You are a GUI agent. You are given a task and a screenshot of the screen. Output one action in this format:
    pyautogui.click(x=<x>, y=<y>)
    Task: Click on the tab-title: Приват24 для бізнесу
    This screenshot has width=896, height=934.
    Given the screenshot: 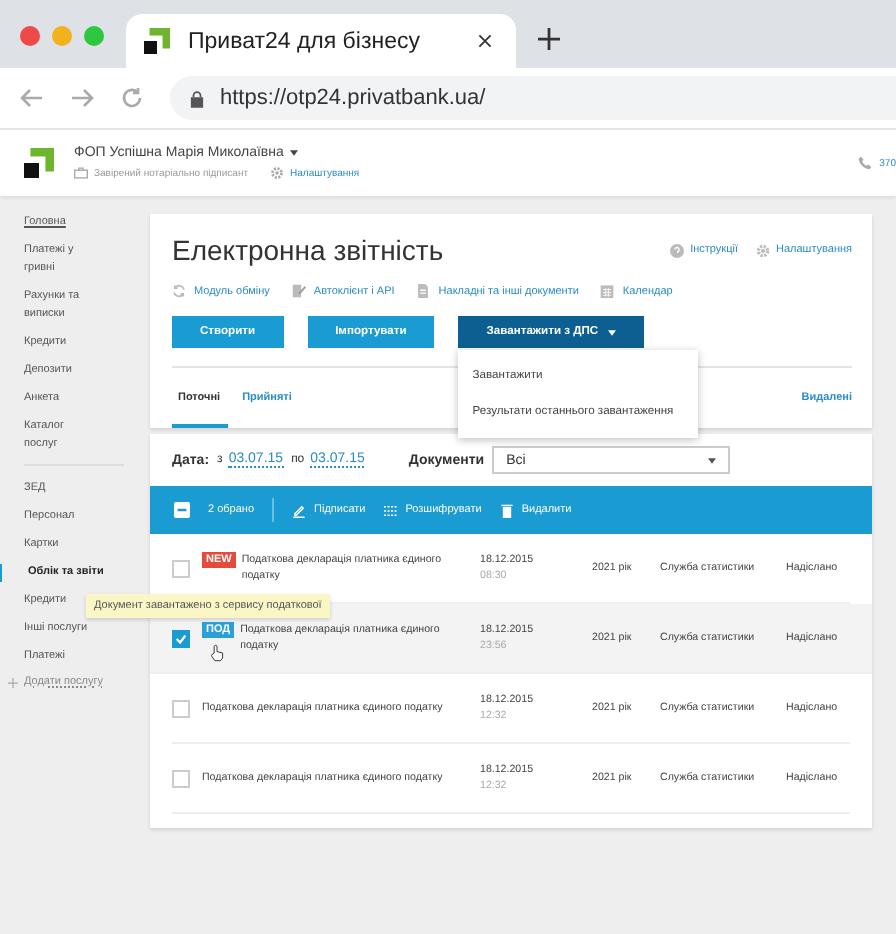 What is the action you would take?
    pyautogui.click(x=305, y=41)
    